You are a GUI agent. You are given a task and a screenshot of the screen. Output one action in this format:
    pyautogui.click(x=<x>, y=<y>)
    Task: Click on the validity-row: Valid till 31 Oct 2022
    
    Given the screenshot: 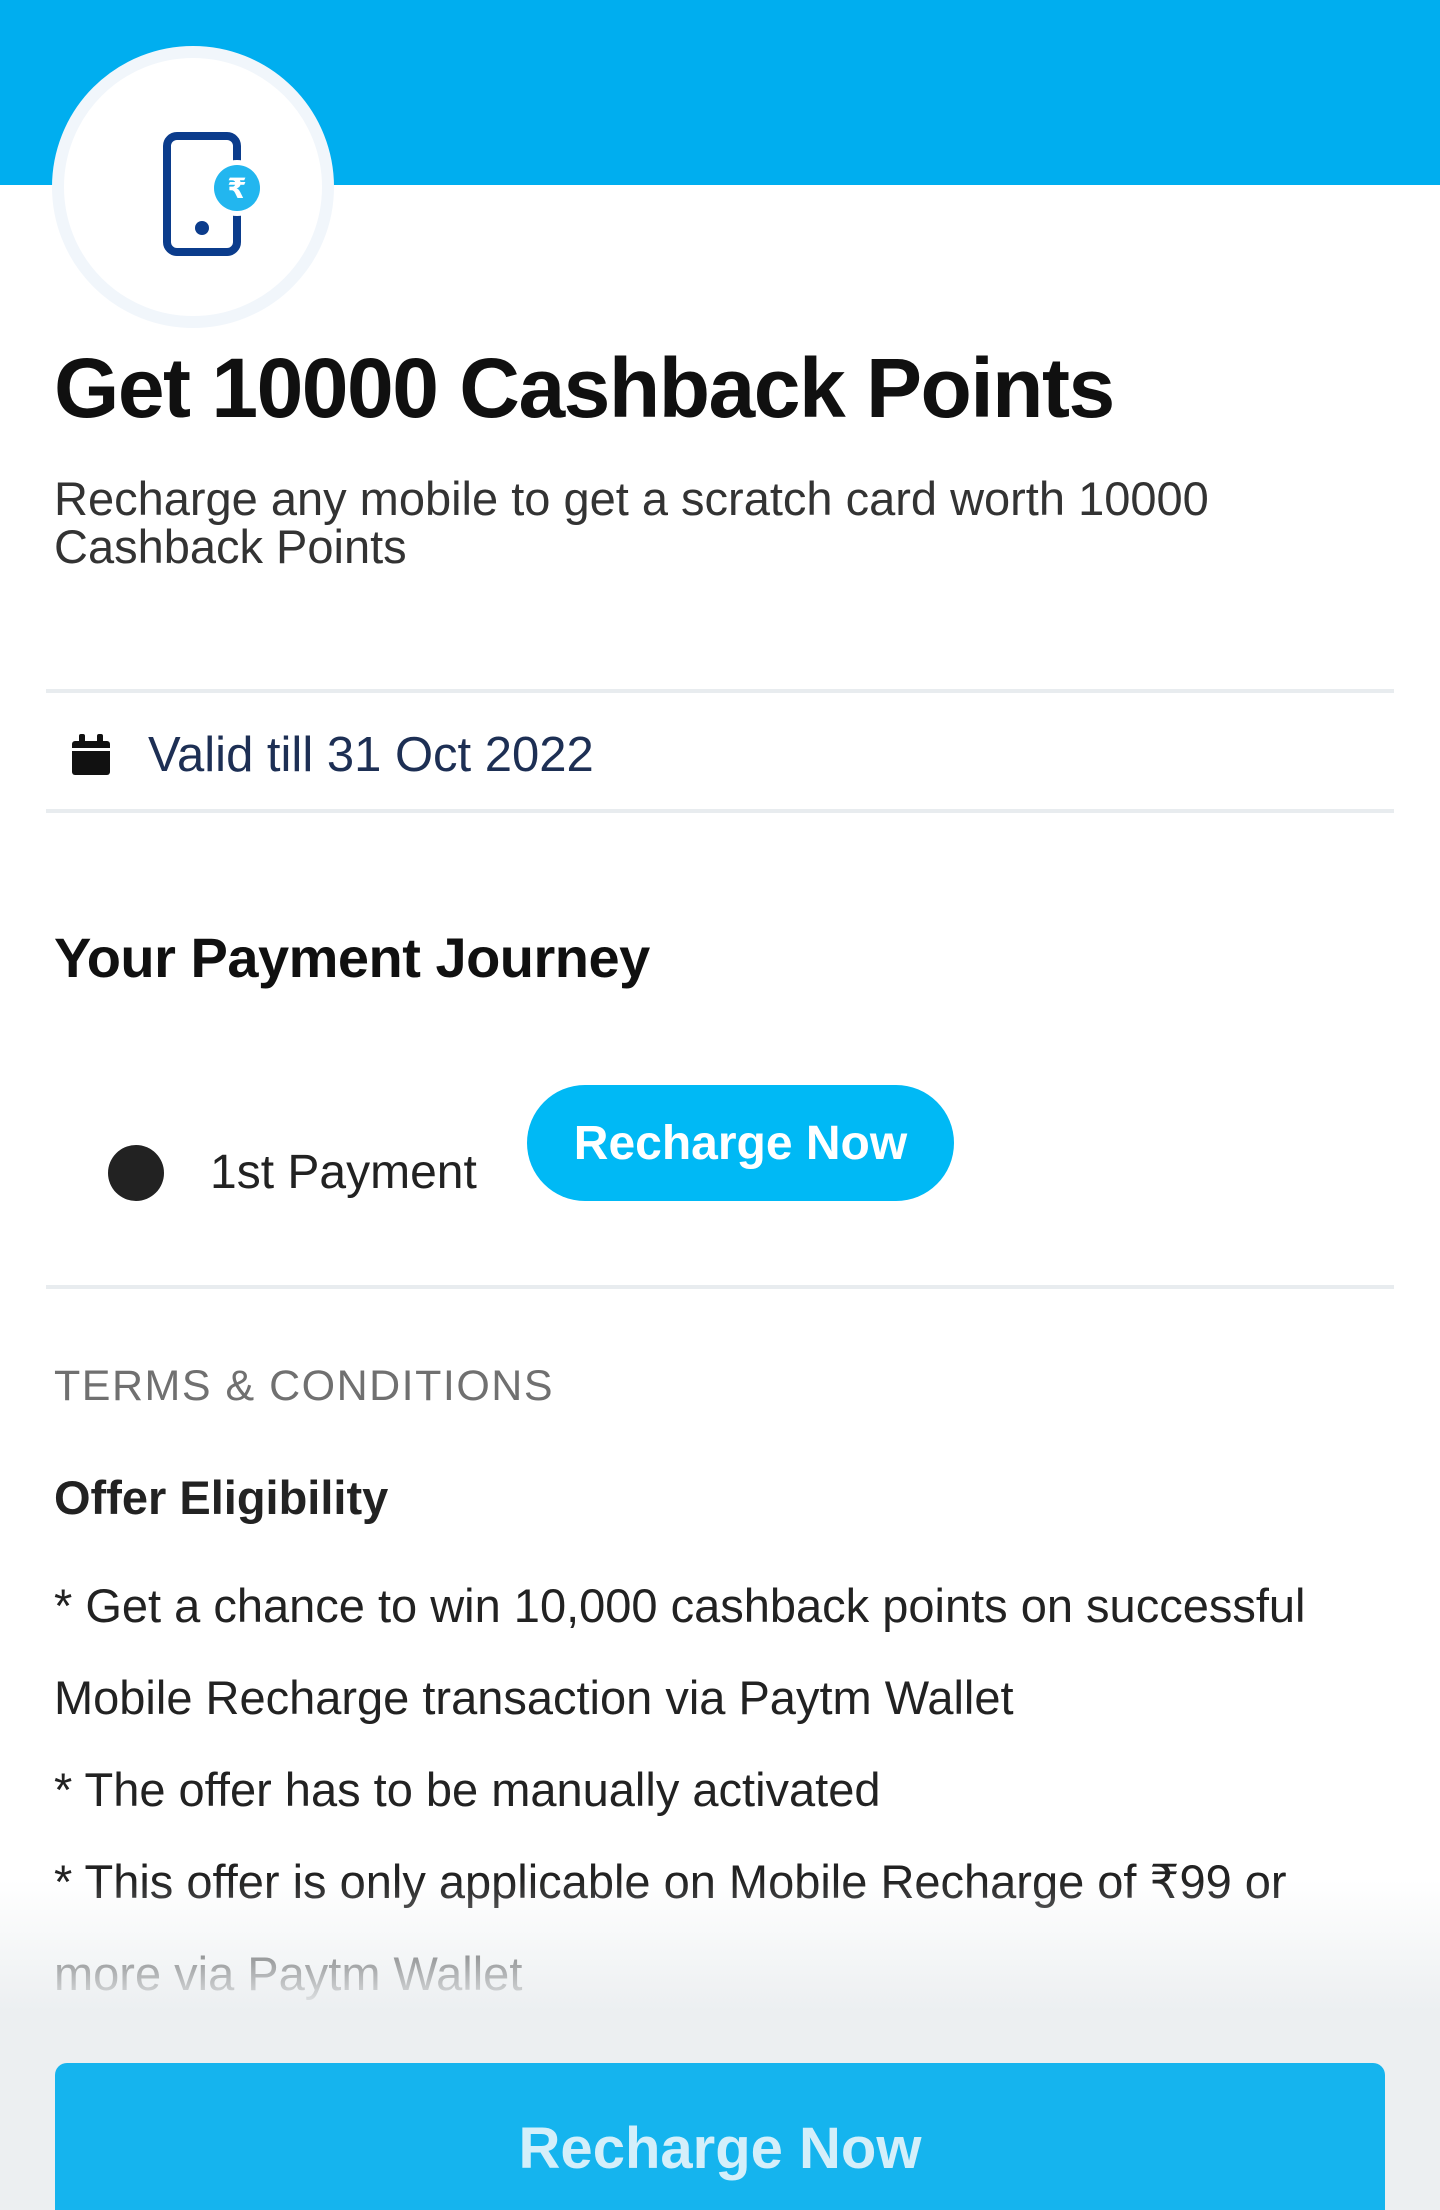 What is the action you would take?
    pyautogui.click(x=332, y=755)
    